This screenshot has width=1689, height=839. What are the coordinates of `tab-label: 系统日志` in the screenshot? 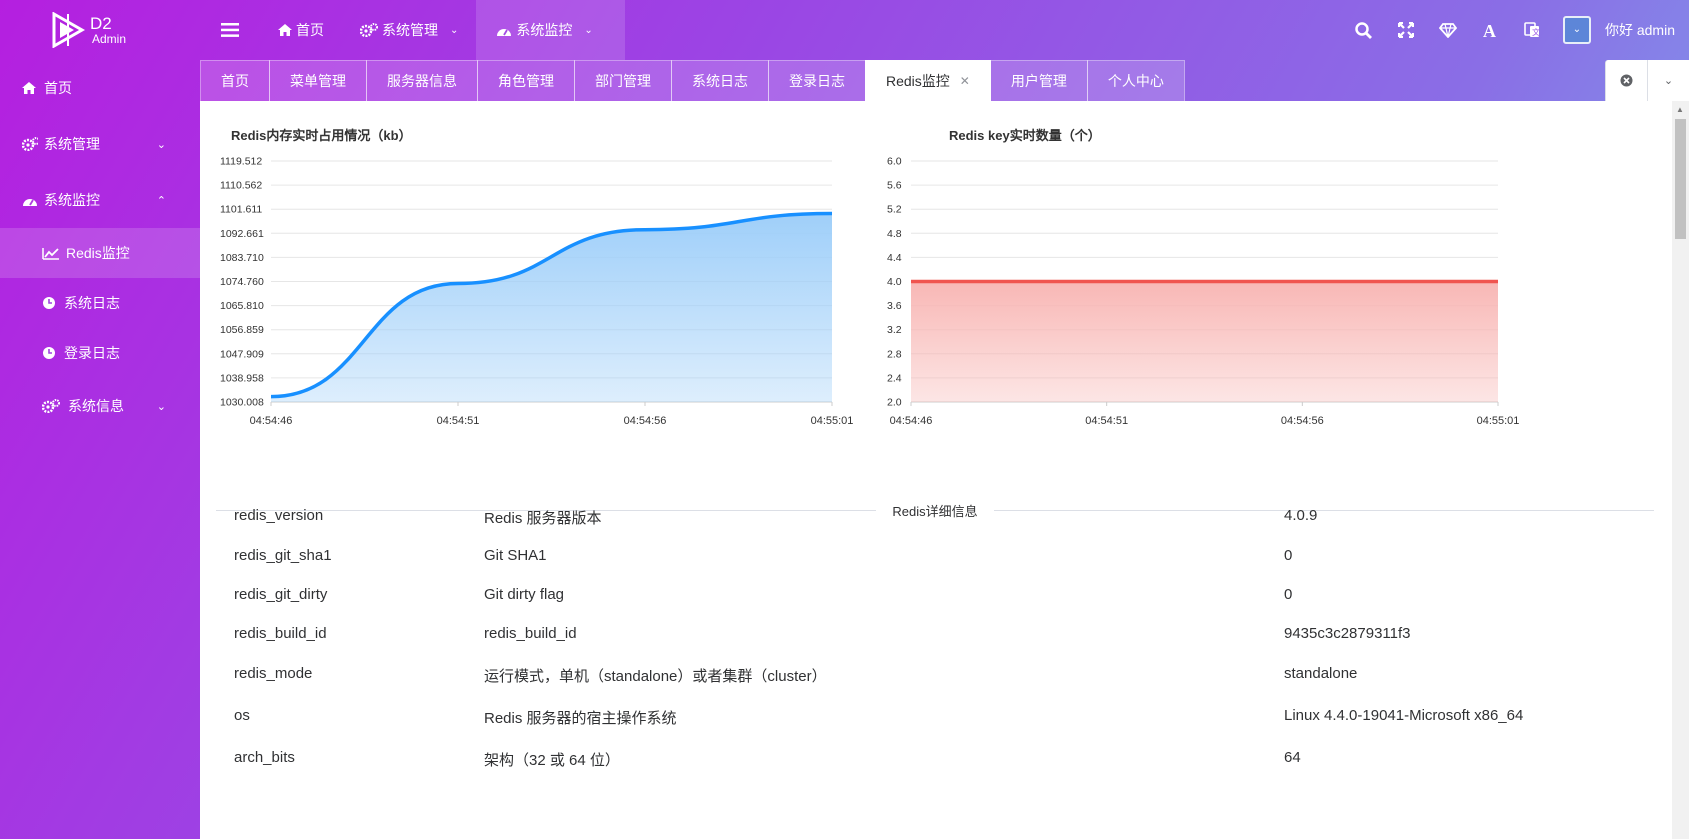 It's located at (720, 81).